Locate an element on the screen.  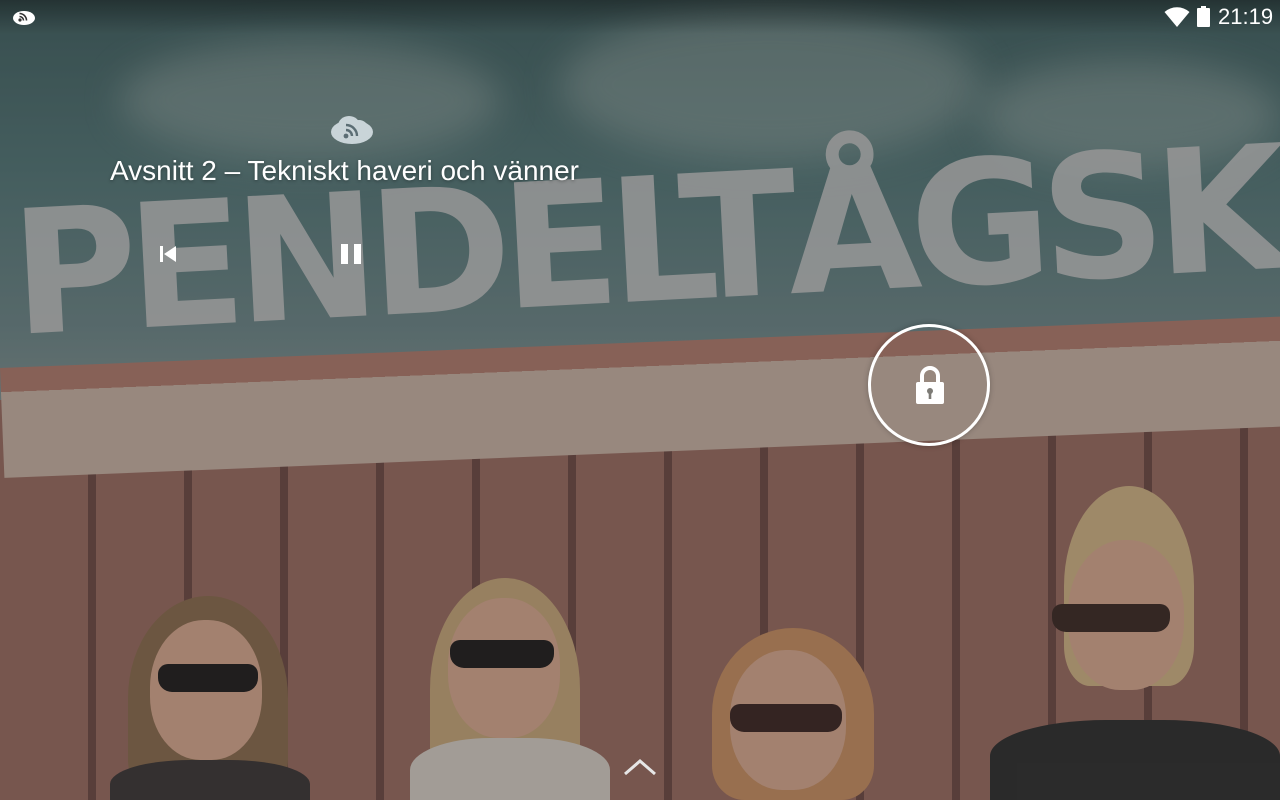
previous-button is located at coordinates (168, 254).